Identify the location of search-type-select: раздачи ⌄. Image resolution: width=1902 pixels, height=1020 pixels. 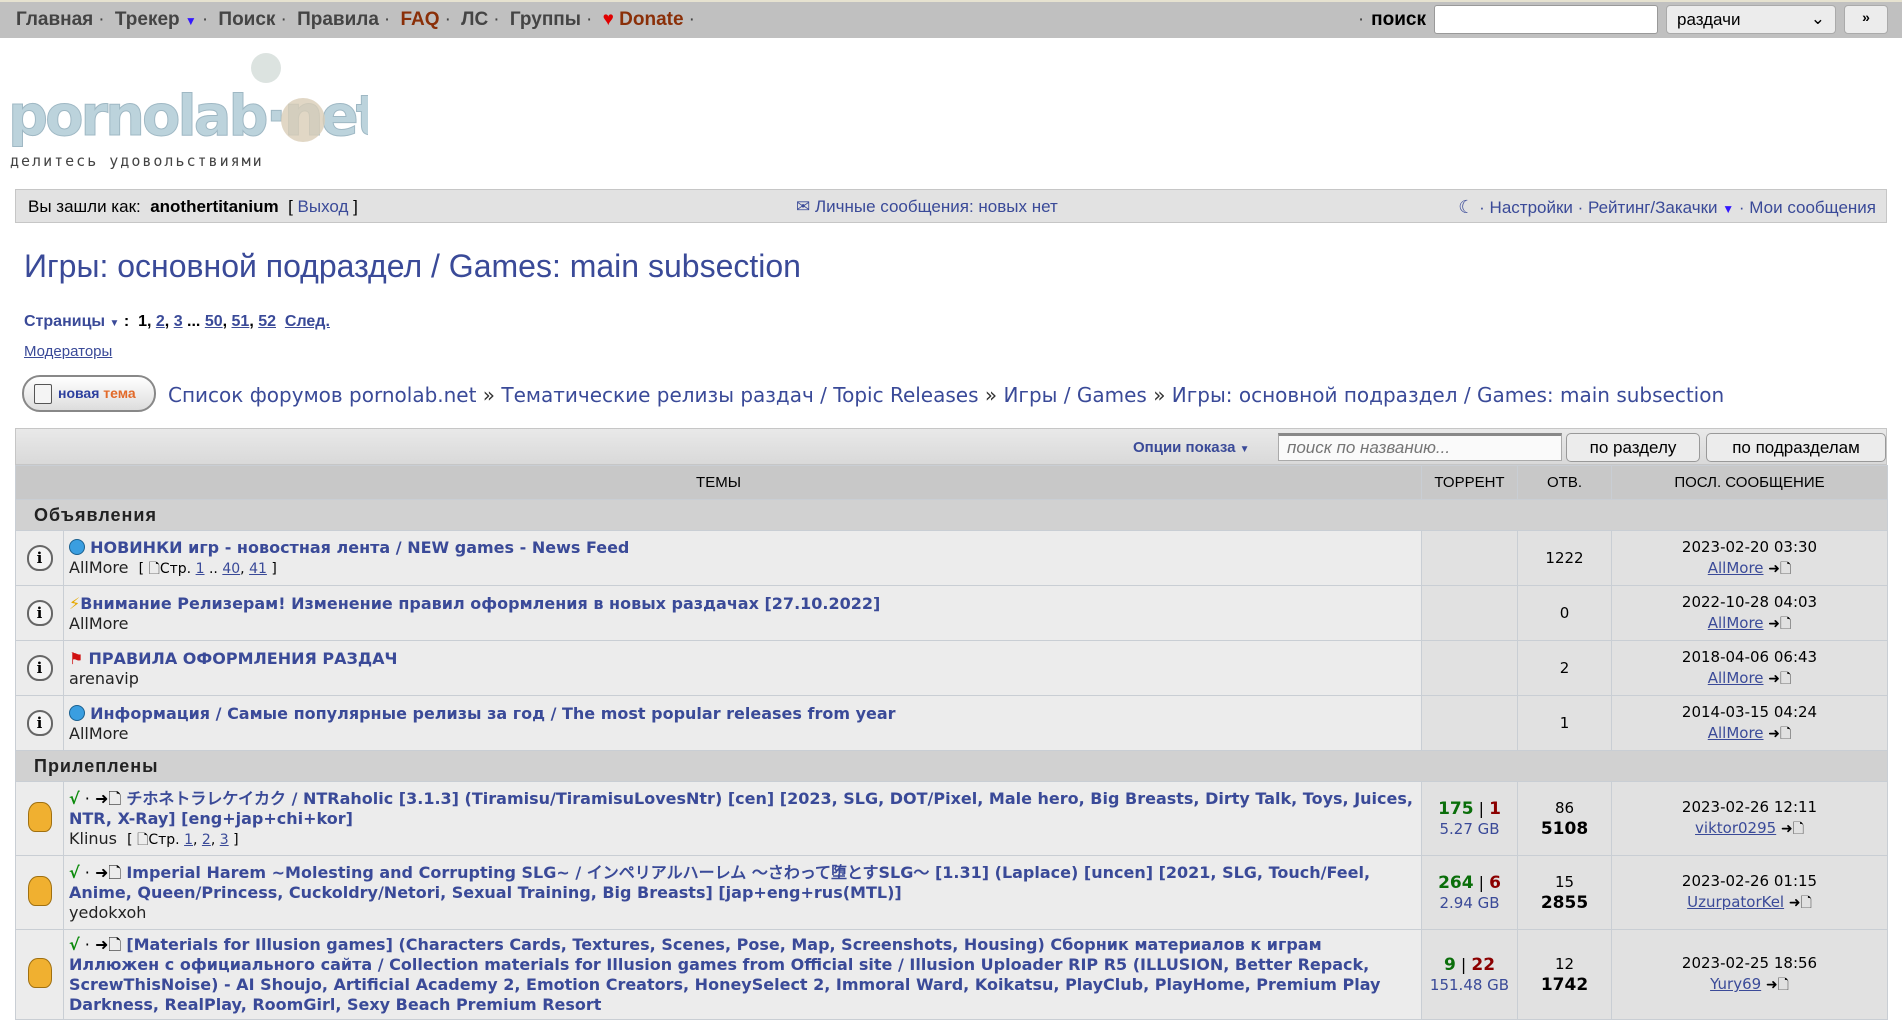
(1751, 19).